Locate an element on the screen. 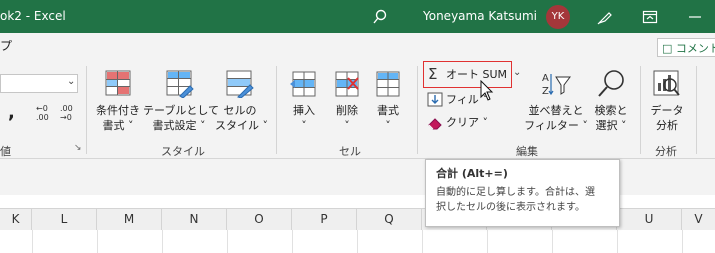  document-title: ok2 - Excel is located at coordinates (33, 16).